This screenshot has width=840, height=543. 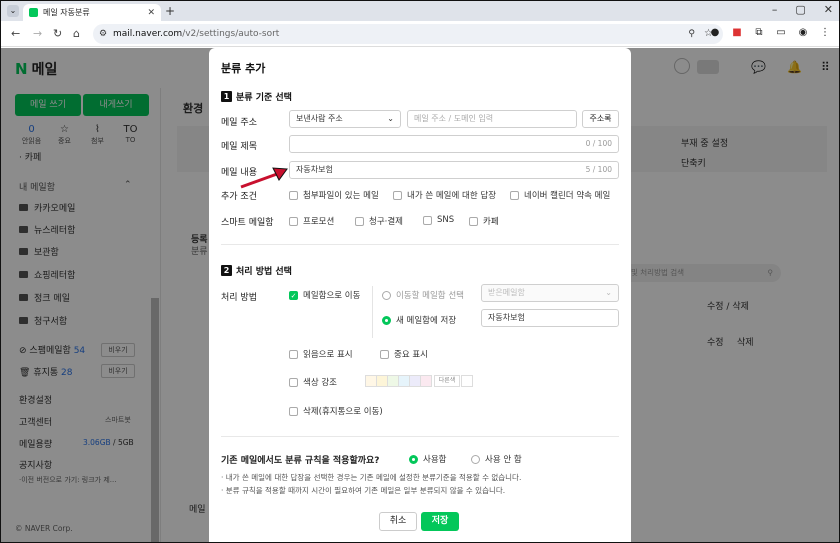 I want to click on section-title: 처리 방법 선택, so click(x=264, y=272).